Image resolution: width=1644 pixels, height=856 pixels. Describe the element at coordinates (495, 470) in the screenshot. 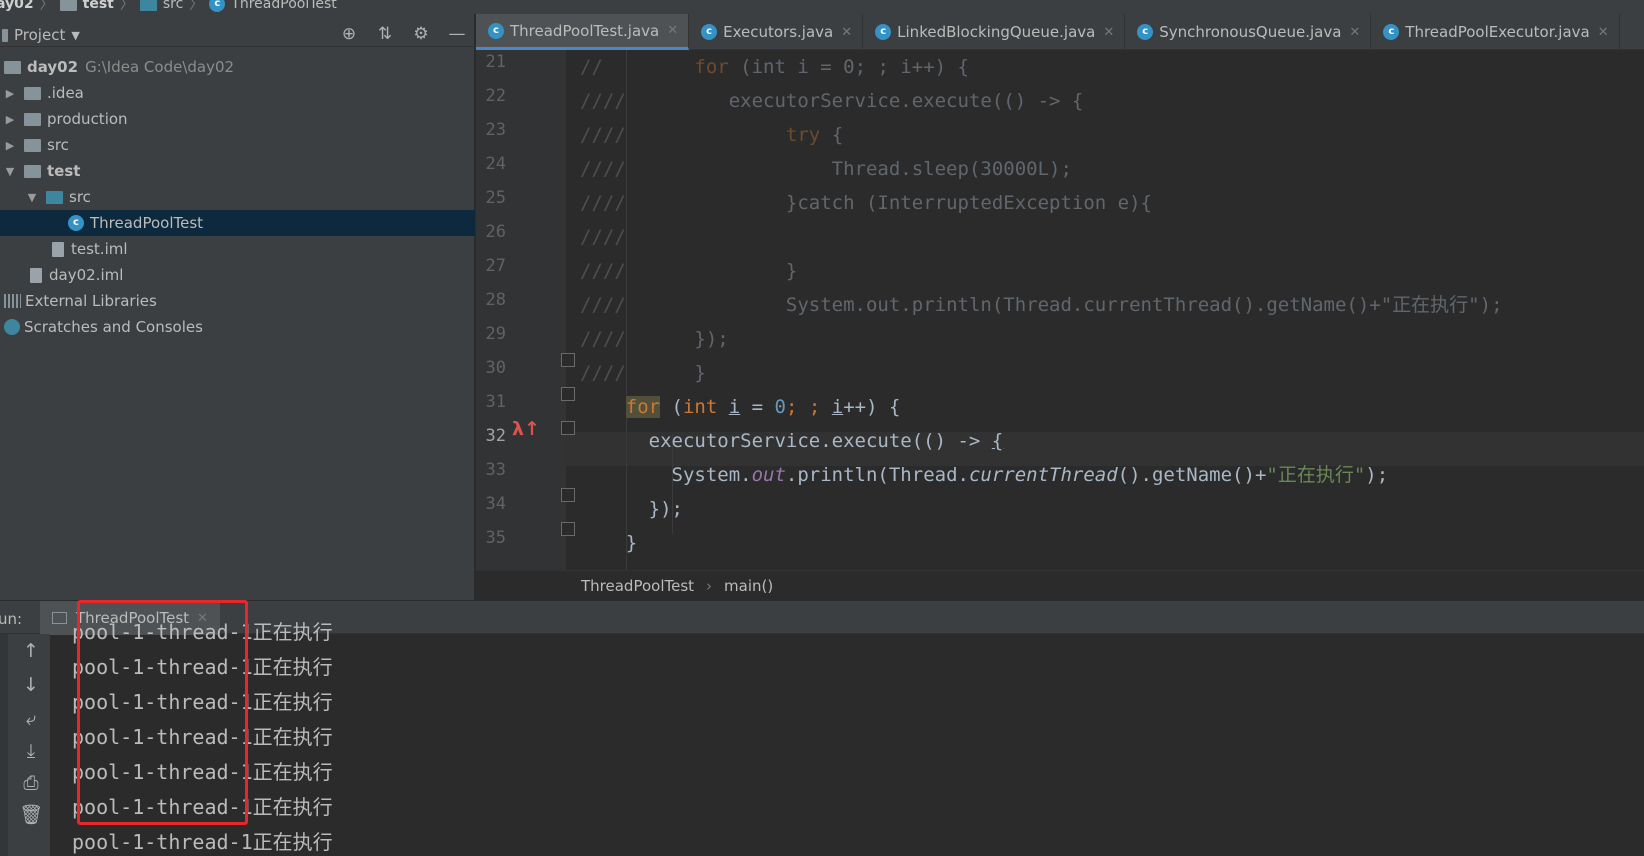

I see `line-number: 33` at that location.